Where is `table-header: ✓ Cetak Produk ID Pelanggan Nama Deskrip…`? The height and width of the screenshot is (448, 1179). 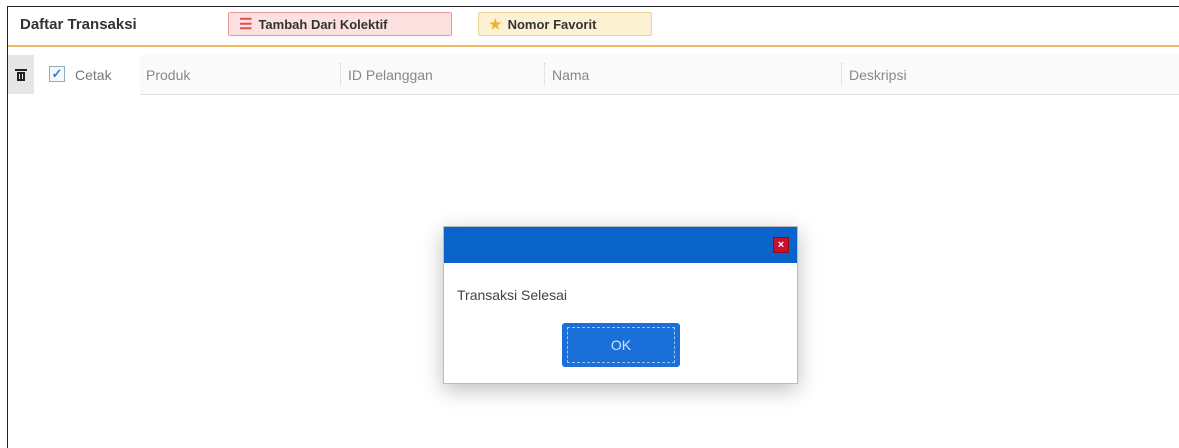
table-header: ✓ Cetak Produk ID Pelanggan Nama Deskrip… is located at coordinates (593, 75).